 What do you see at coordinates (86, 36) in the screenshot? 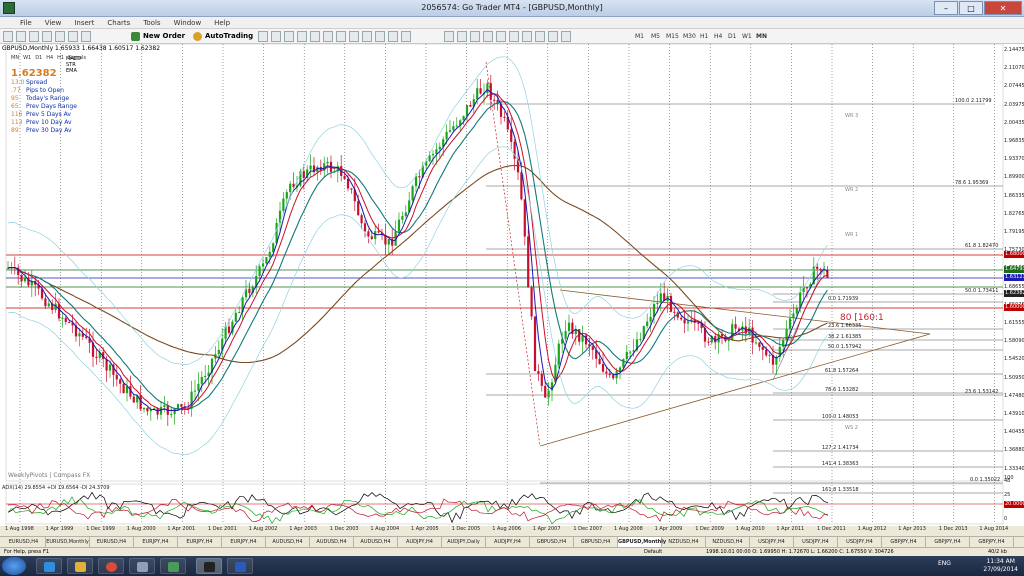
I see `tester-icon` at bounding box center [86, 36].